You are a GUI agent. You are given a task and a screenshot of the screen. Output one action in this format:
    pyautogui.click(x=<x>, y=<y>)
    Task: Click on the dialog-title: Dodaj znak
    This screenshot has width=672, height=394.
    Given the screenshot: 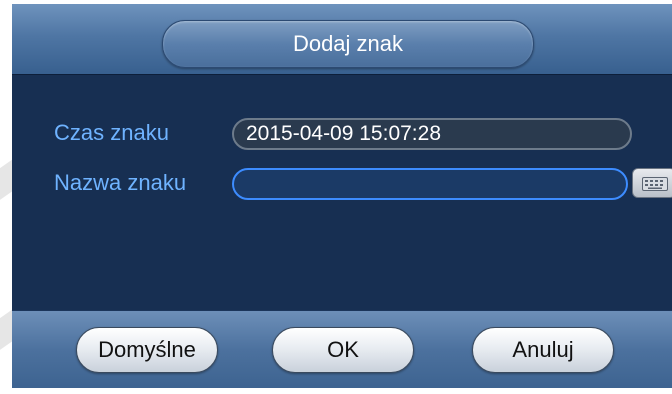 What is the action you would take?
    pyautogui.click(x=348, y=44)
    